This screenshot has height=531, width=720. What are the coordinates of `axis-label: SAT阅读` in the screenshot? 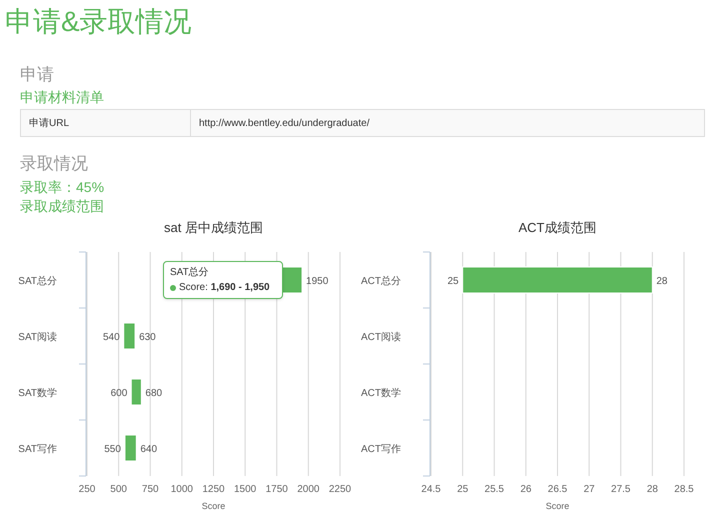 It's located at (37, 337).